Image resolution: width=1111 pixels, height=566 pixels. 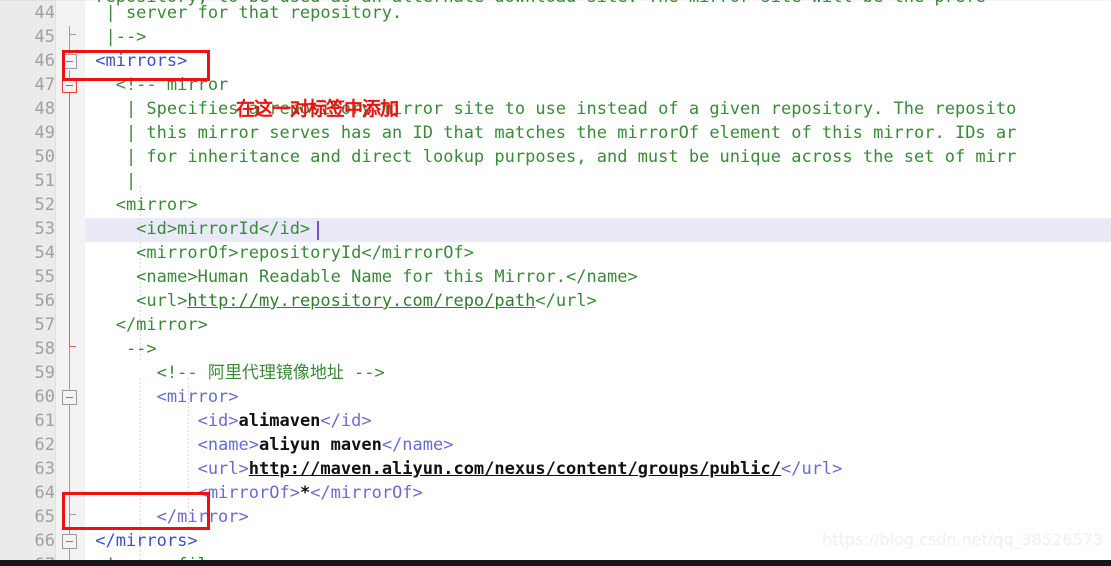 I want to click on top-clip-shadow, so click(x=555, y=0).